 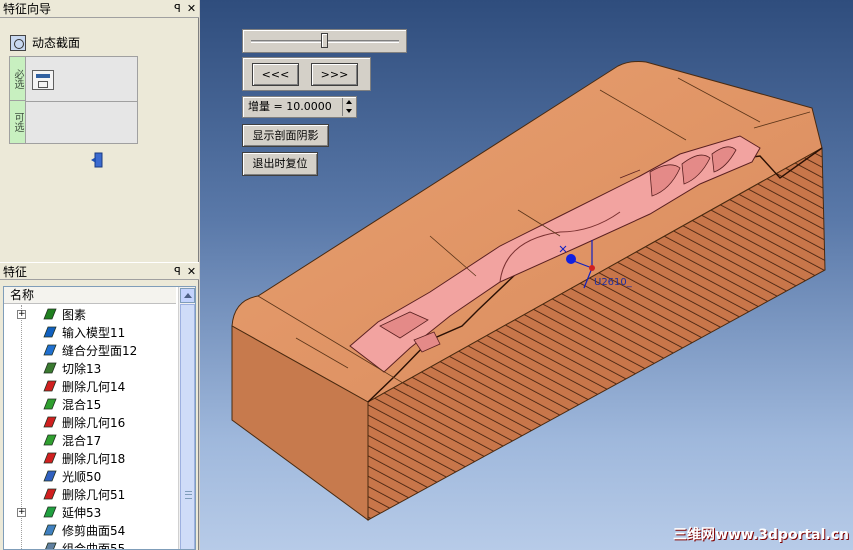 What do you see at coordinates (94, 386) in the screenshot?
I see `tree-row-label: 删除几何14` at bounding box center [94, 386].